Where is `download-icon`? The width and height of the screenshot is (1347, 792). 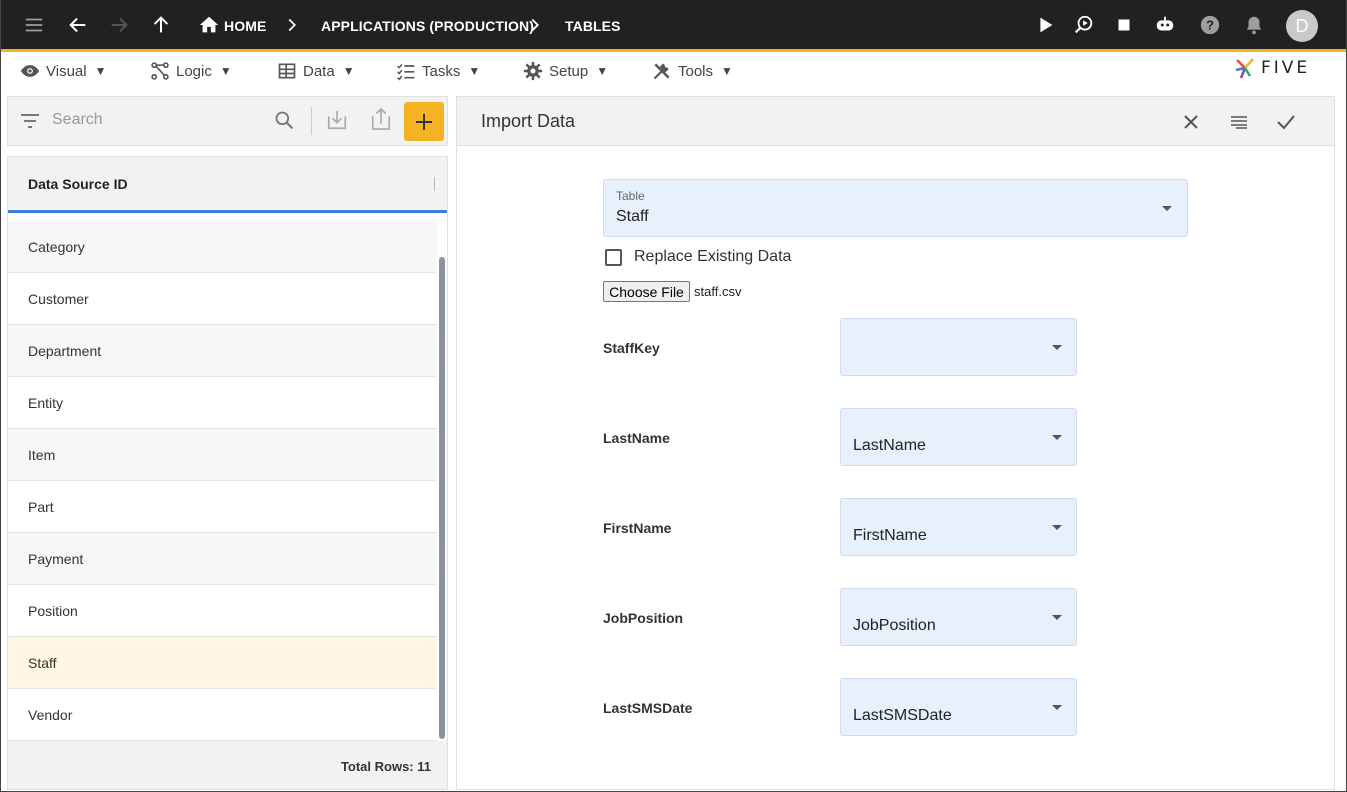
download-icon is located at coordinates (337, 122).